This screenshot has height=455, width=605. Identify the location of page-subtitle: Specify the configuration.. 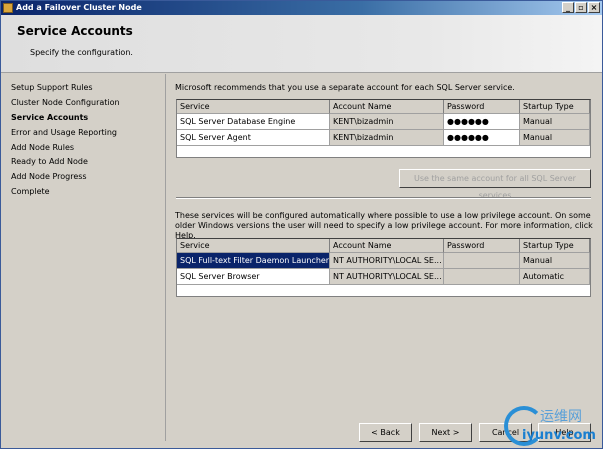
(81, 52).